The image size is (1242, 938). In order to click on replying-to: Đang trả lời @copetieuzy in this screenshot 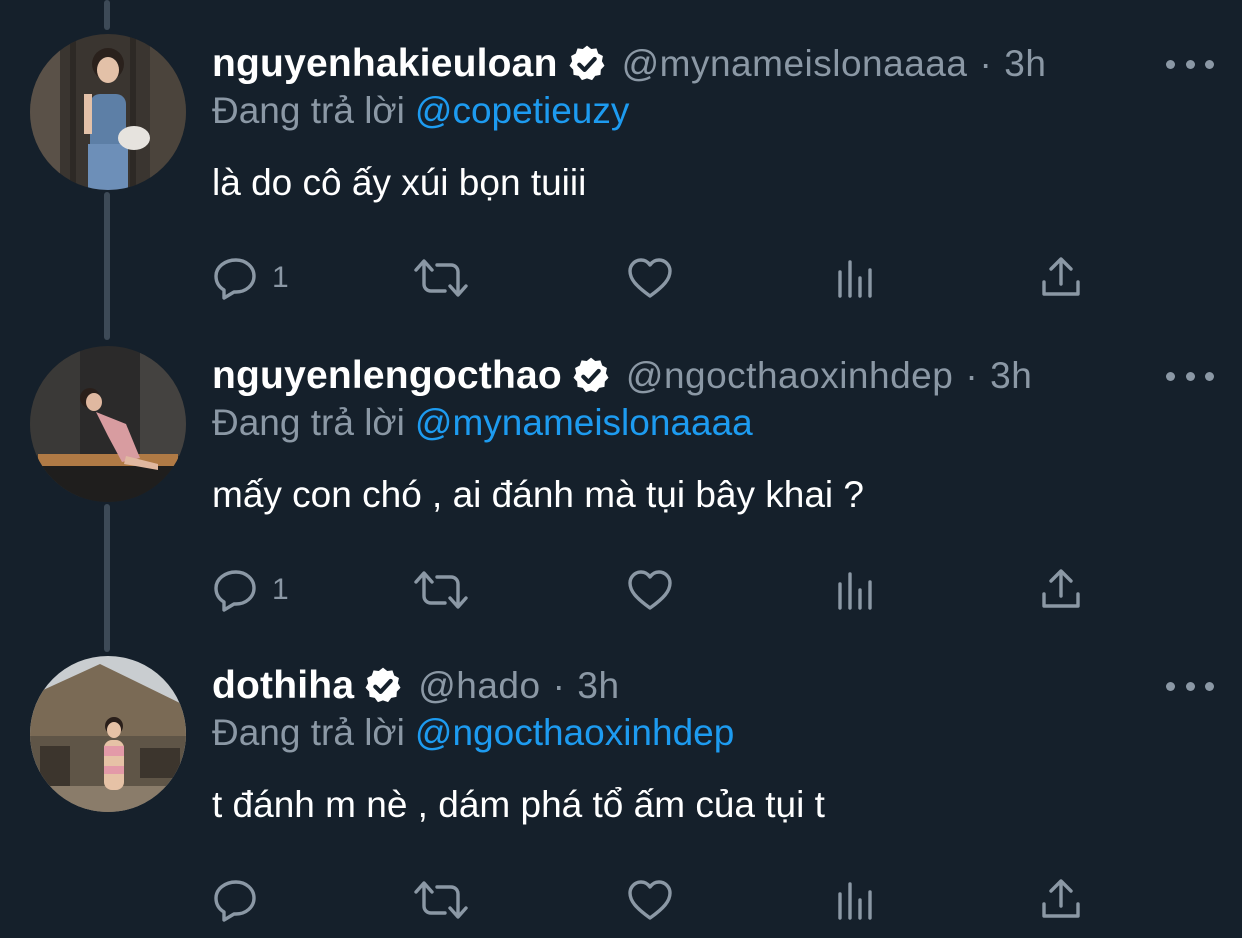, I will do `click(420, 111)`.